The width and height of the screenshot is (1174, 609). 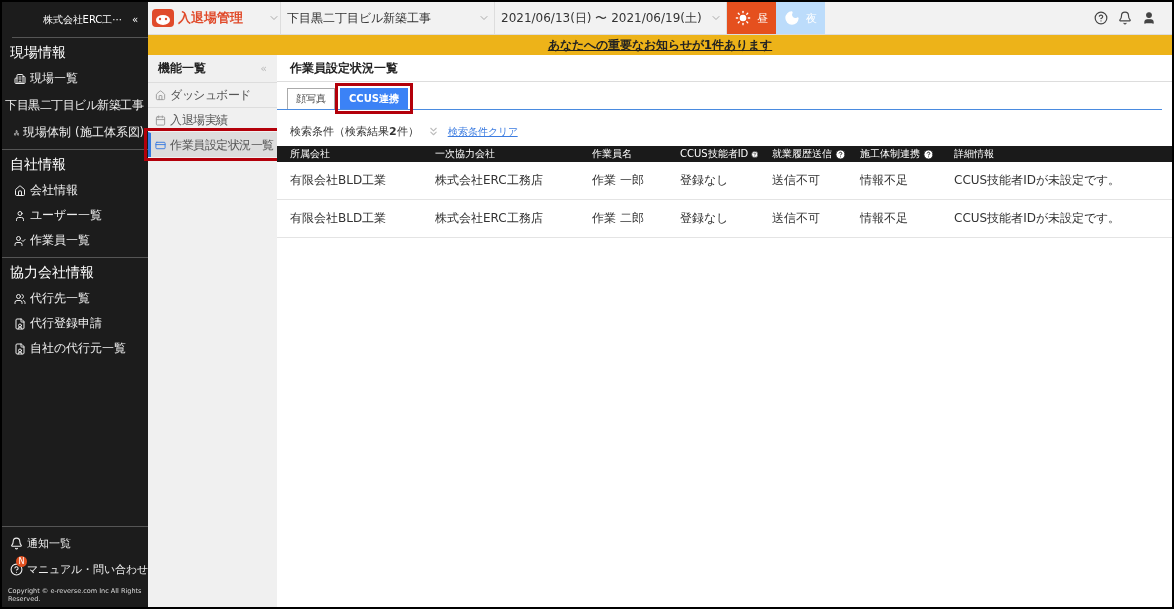 What do you see at coordinates (182, 68) in the screenshot?
I see `panel-title: 機能一覧` at bounding box center [182, 68].